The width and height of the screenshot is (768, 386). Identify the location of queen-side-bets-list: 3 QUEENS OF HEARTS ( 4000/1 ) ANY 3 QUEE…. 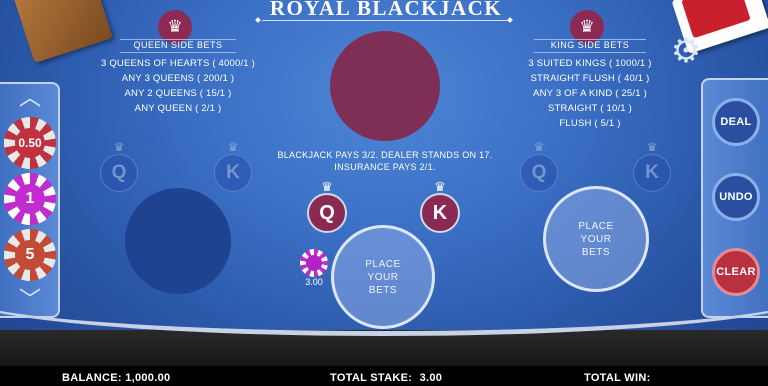
(178, 88).